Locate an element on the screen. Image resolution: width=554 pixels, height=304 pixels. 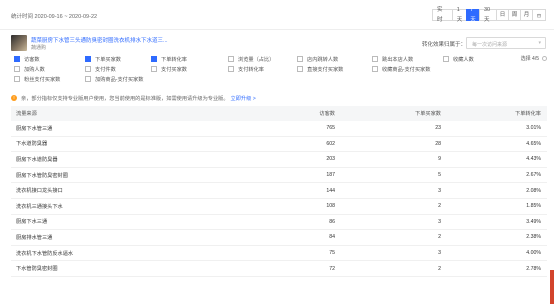
cell-source: 洗衣机下水管防反水逼水 is located at coordinates (45, 253).